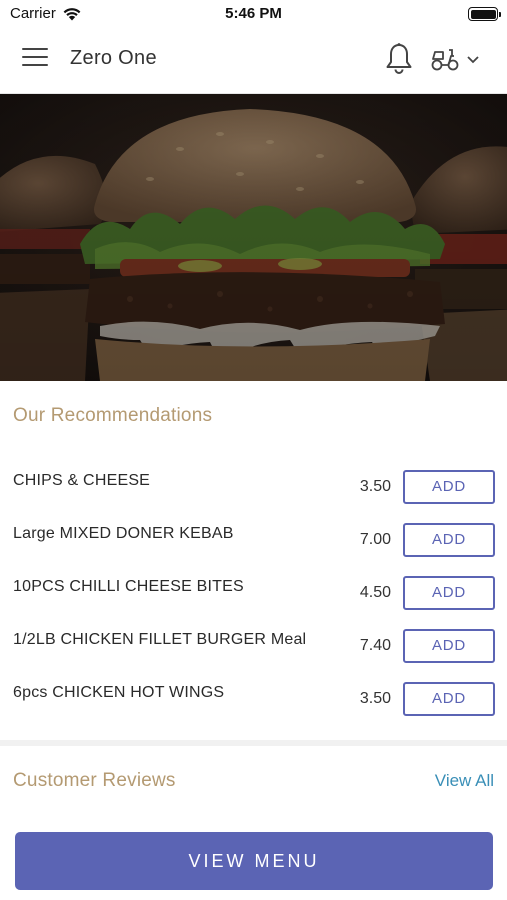 The image size is (507, 900). Describe the element at coordinates (460, 59) in the screenshot. I see `delivery-mode-selector` at that location.